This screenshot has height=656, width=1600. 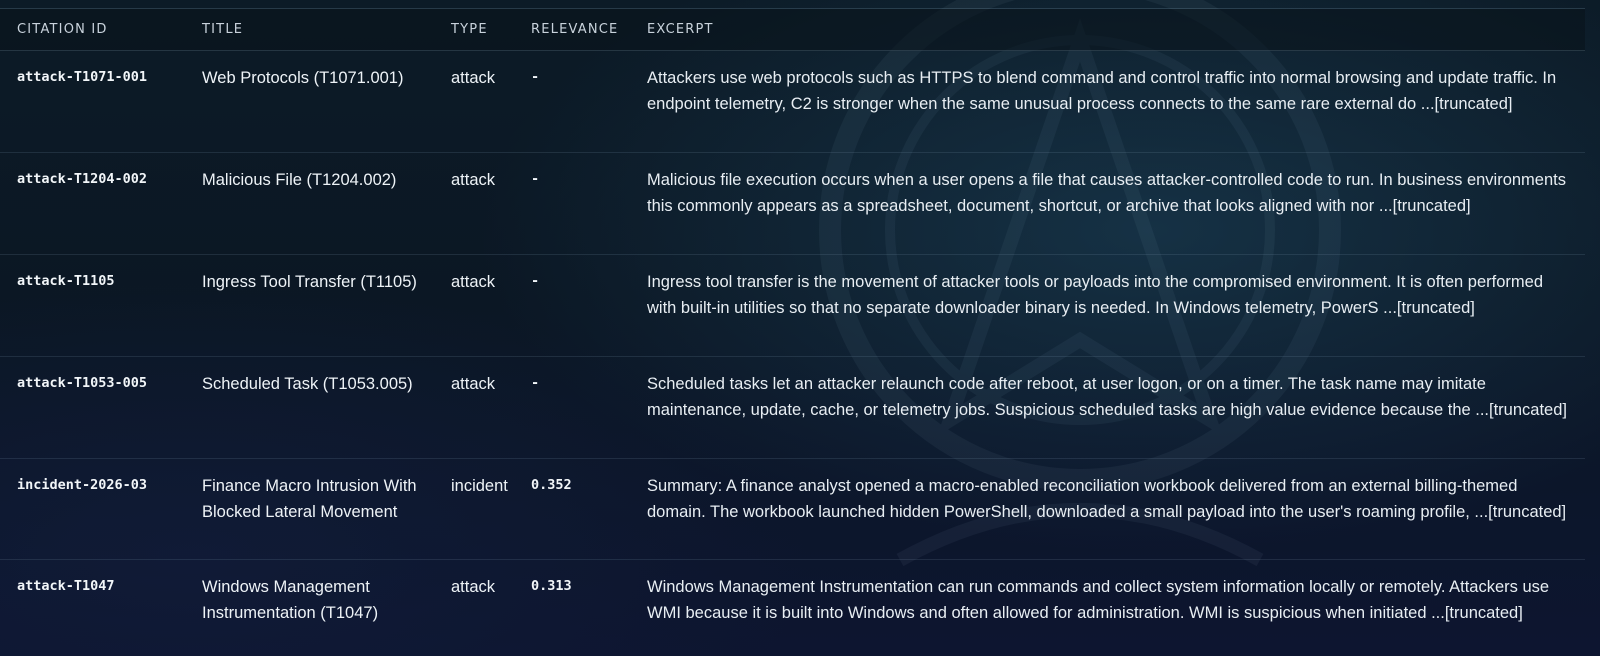 I want to click on citation-id-cell: attack-T1204-002, so click(x=92, y=203).